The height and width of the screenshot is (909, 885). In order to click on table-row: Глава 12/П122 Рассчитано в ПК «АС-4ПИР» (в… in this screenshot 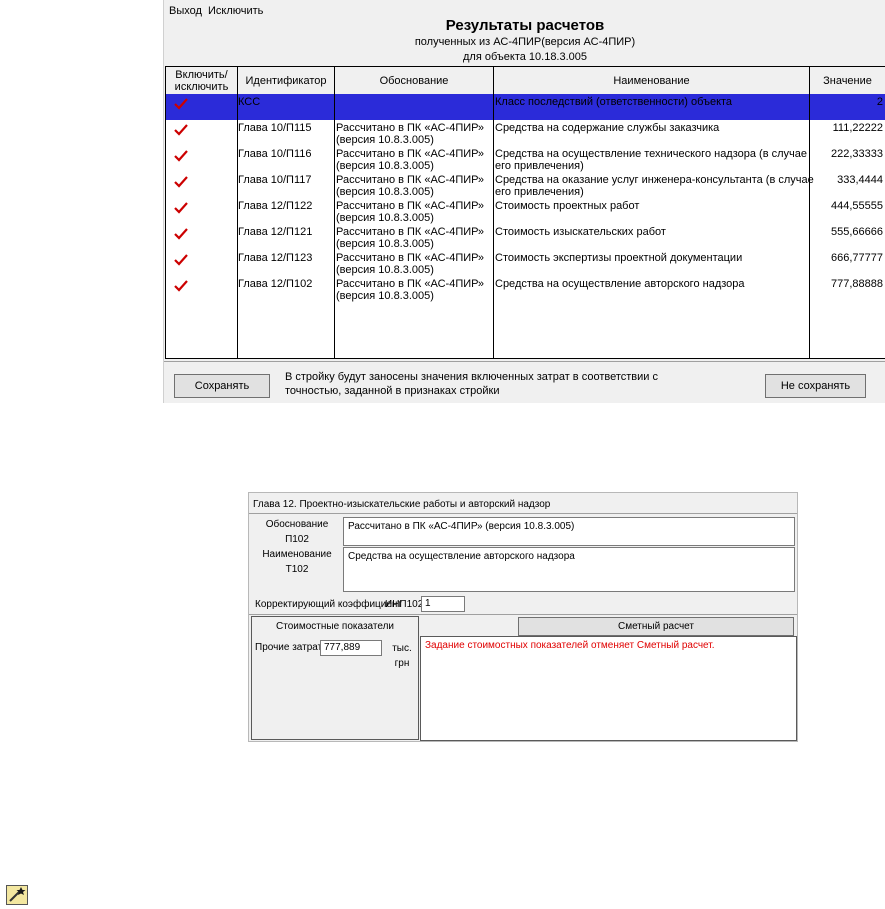, I will do `click(525, 211)`.